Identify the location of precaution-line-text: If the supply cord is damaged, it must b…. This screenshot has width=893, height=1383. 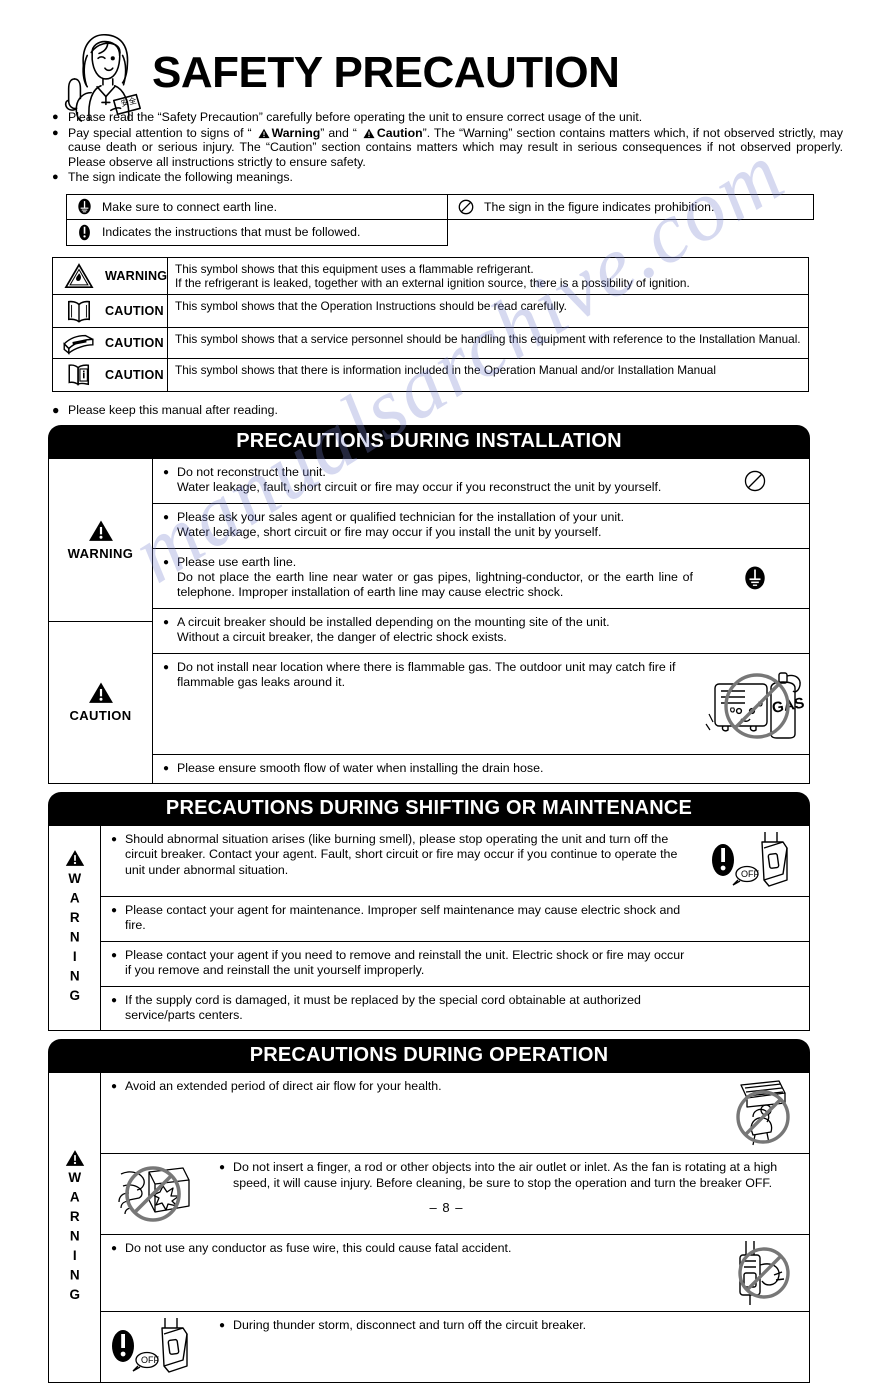
(383, 1007).